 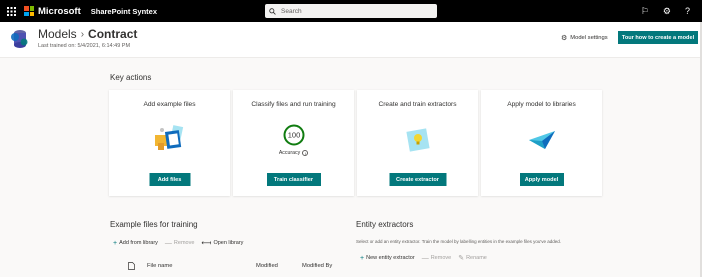 What do you see at coordinates (289, 153) in the screenshot?
I see `accuracy-label: Accuracy` at bounding box center [289, 153].